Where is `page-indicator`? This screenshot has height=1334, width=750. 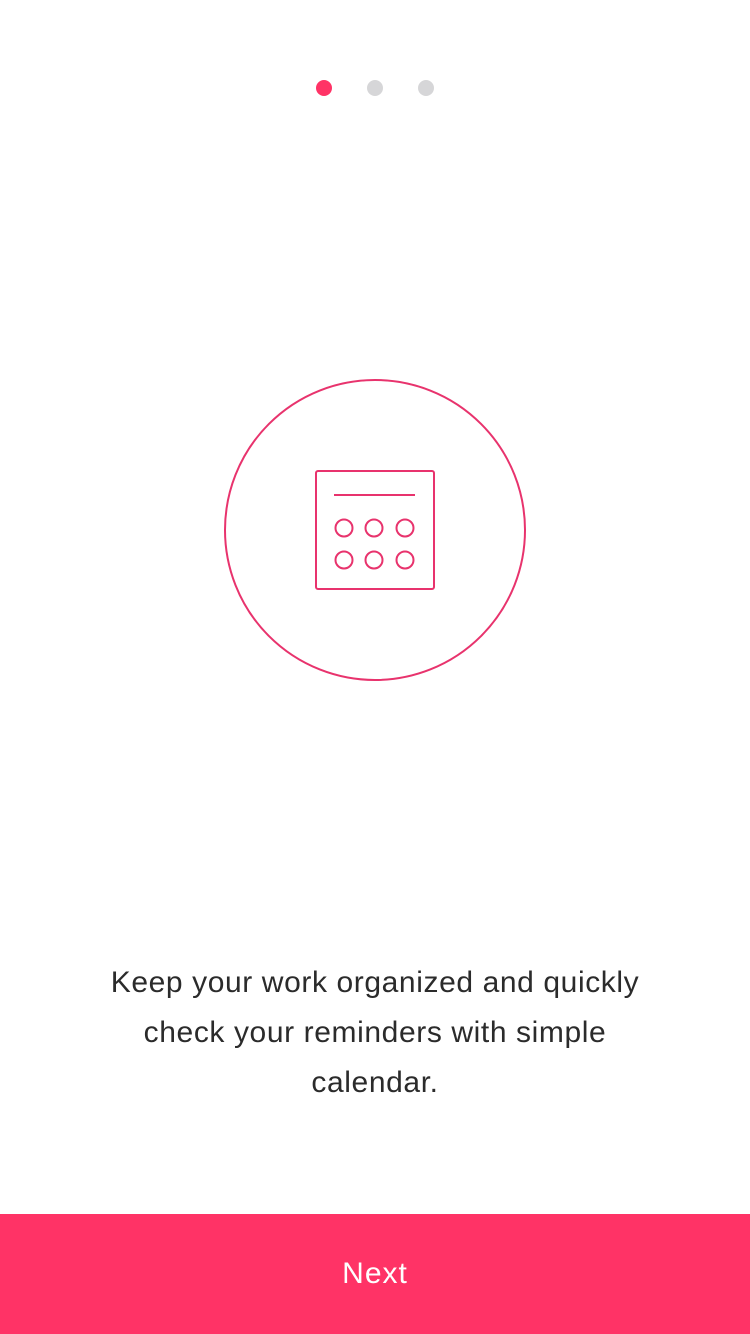 page-indicator is located at coordinates (375, 88).